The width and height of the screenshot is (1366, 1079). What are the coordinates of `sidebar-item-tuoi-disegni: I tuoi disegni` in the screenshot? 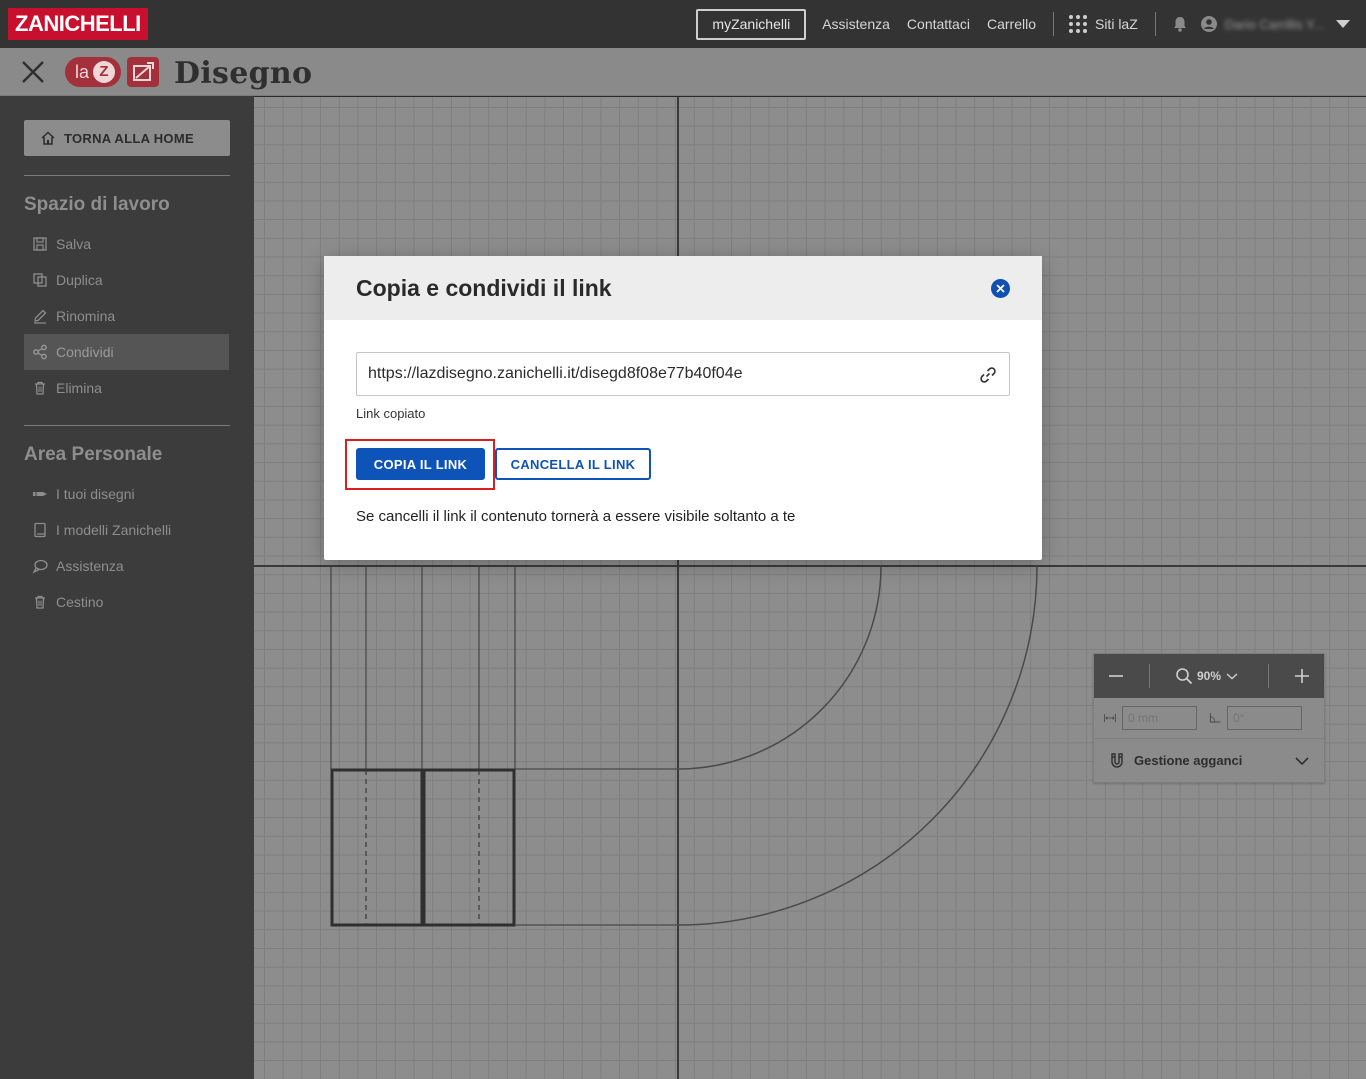 It's located at (126, 494).